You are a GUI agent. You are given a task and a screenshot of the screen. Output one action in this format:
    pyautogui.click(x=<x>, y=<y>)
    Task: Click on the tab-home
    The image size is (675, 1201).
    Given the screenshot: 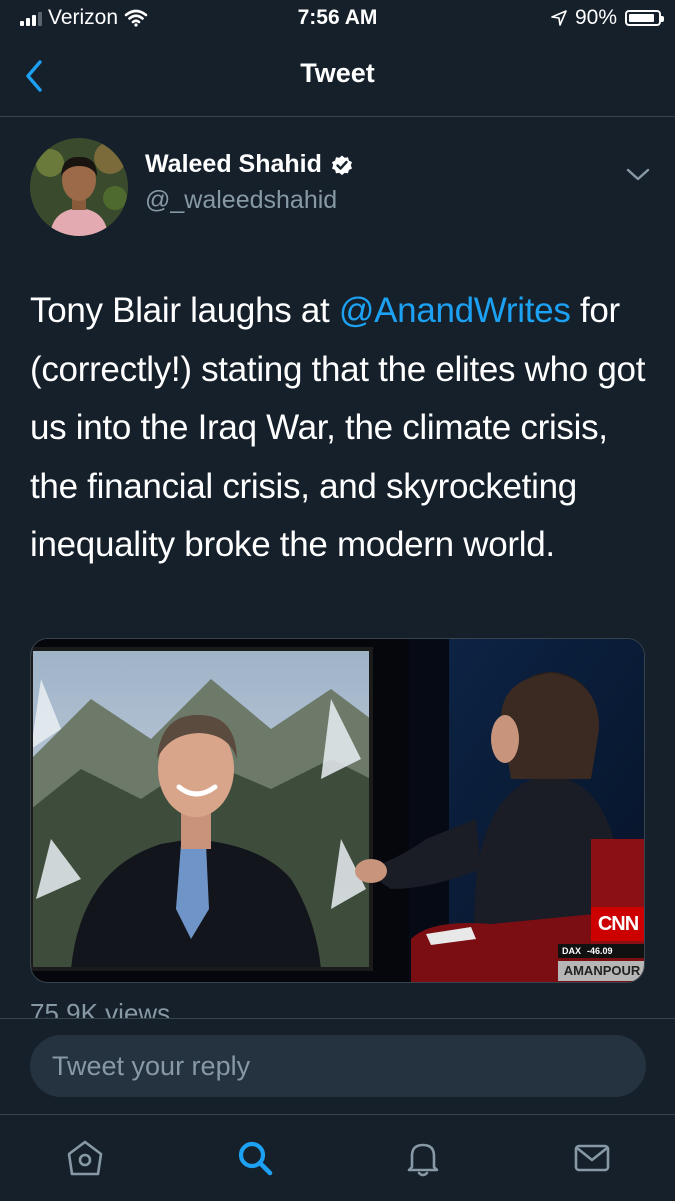 What is the action you would take?
    pyautogui.click(x=85, y=1158)
    